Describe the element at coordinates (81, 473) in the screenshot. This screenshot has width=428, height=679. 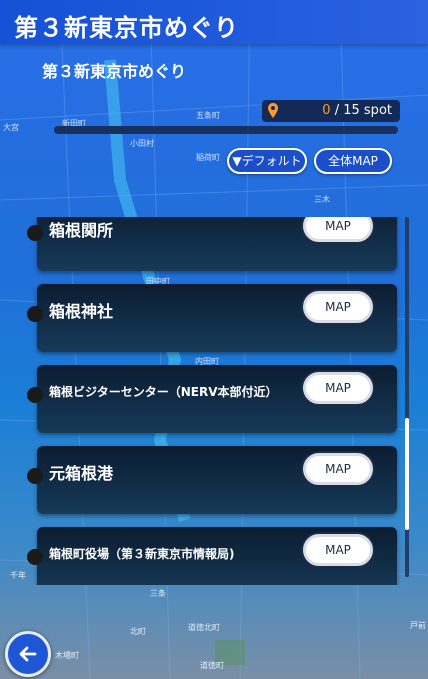
I see `spot-name: 元箱根港` at that location.